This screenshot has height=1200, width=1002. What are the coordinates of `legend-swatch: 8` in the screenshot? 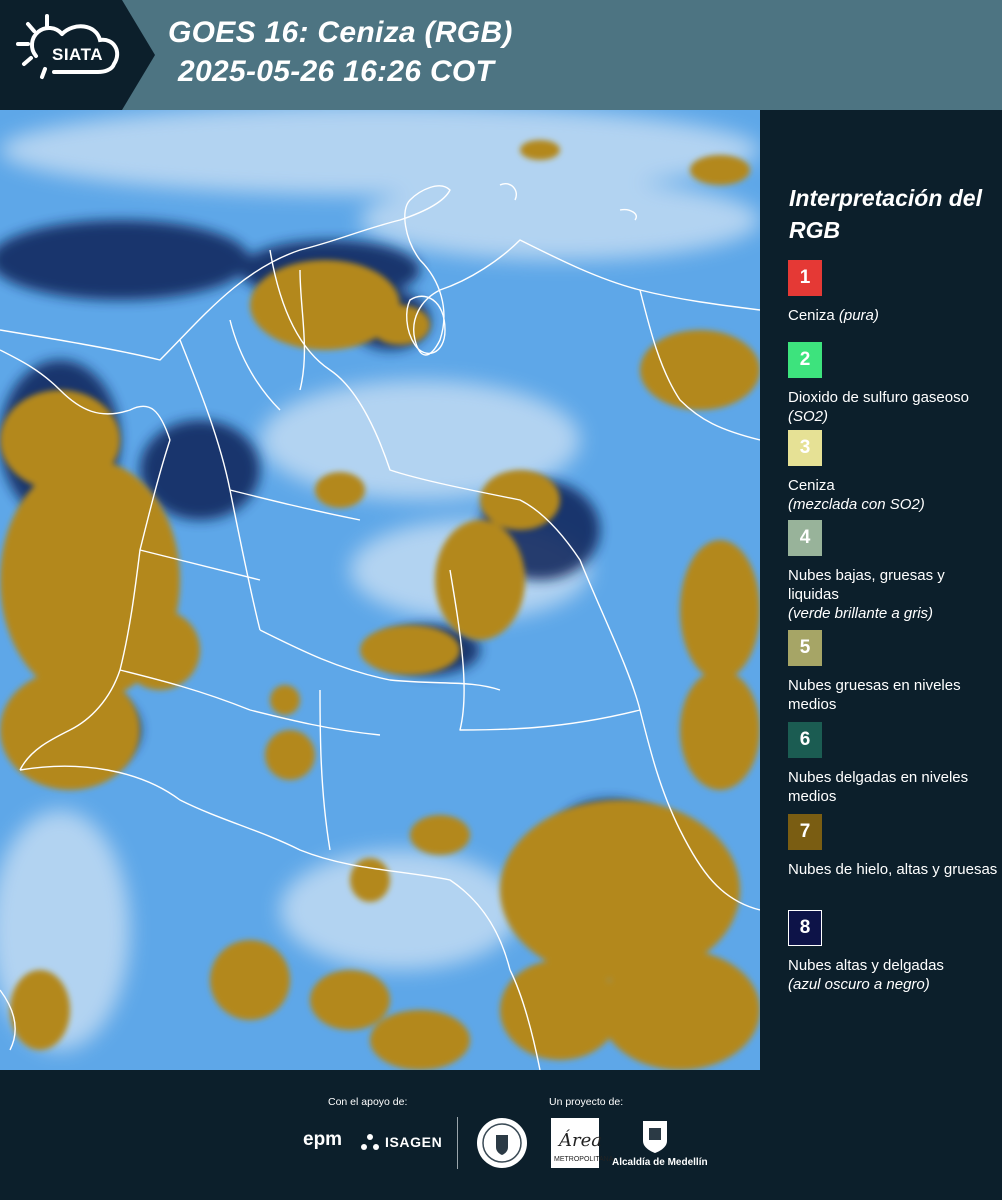 It's located at (805, 928).